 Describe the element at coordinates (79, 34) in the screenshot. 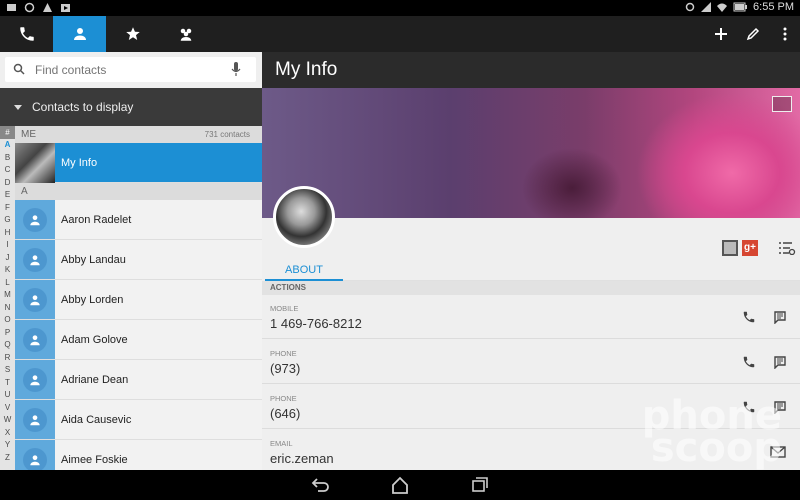

I see `tab-contacts` at that location.